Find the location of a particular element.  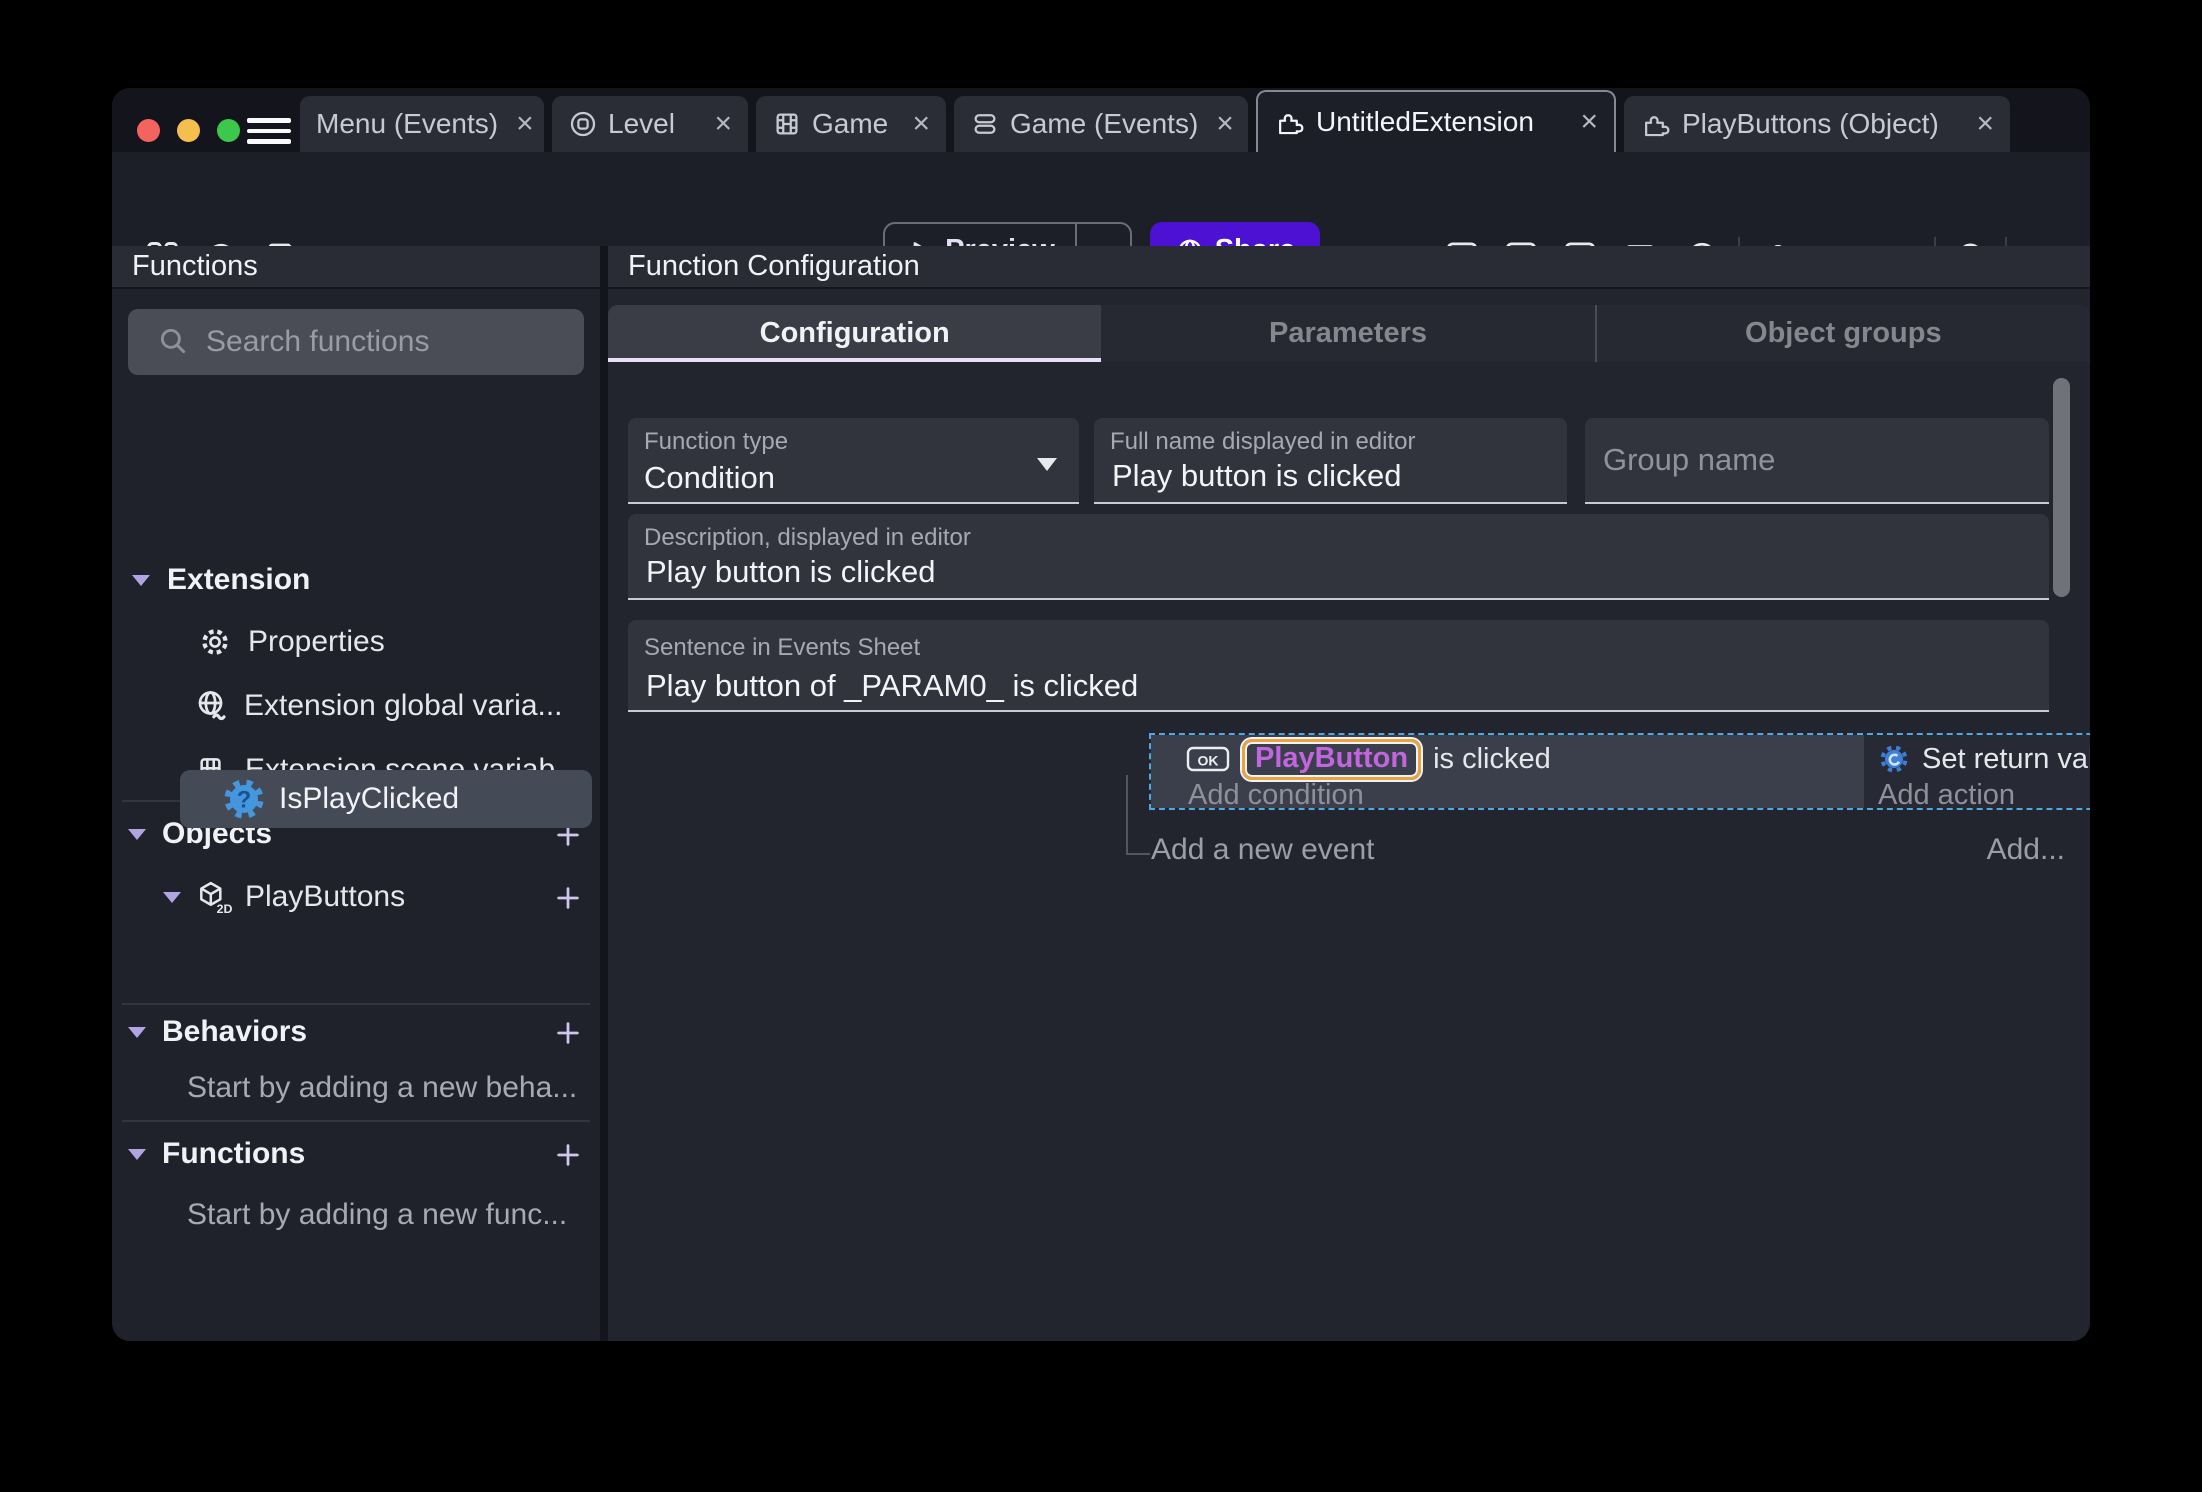

ok-button-icon: OK is located at coordinates (1208, 759).